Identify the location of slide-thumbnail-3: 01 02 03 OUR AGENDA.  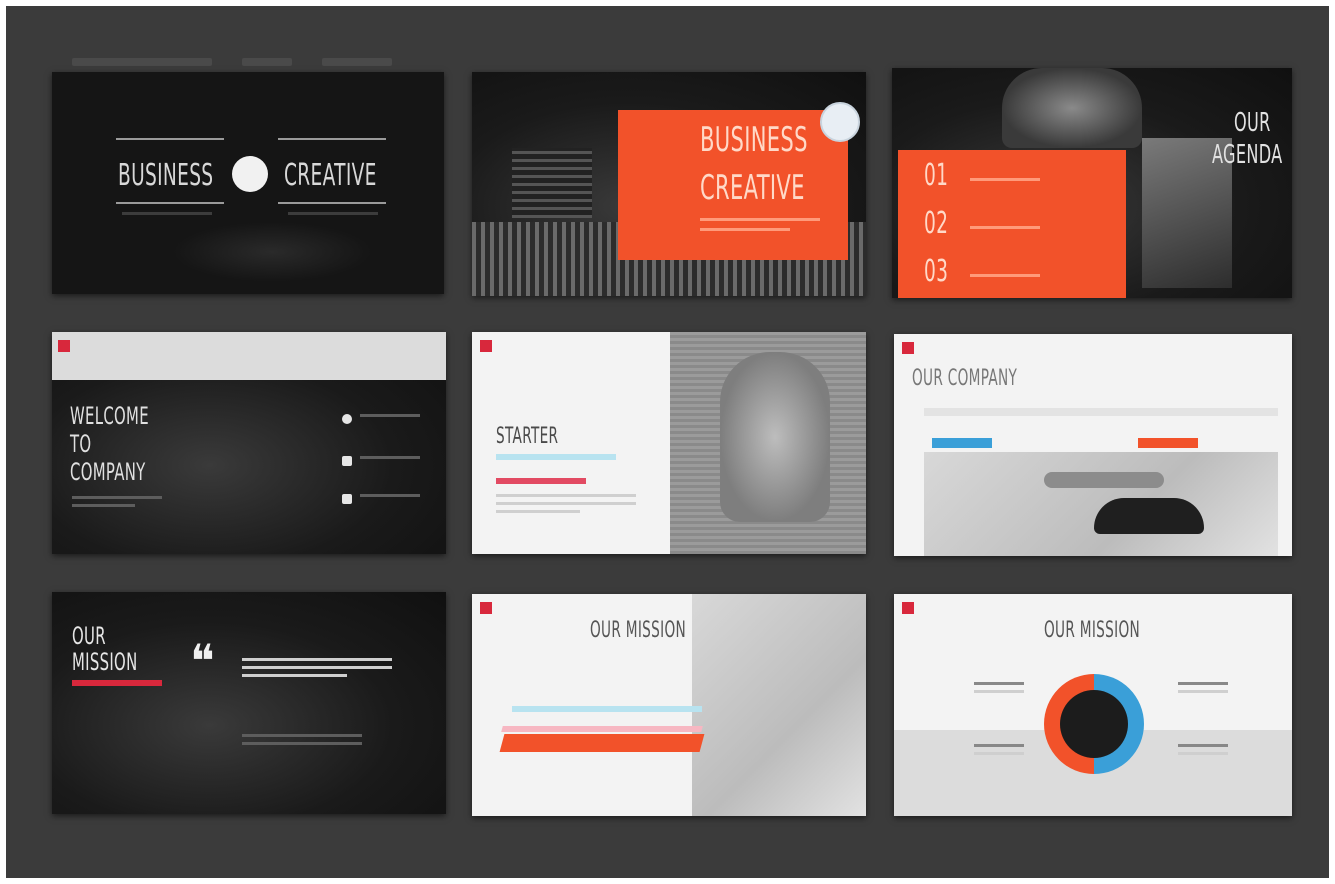
(1092, 183).